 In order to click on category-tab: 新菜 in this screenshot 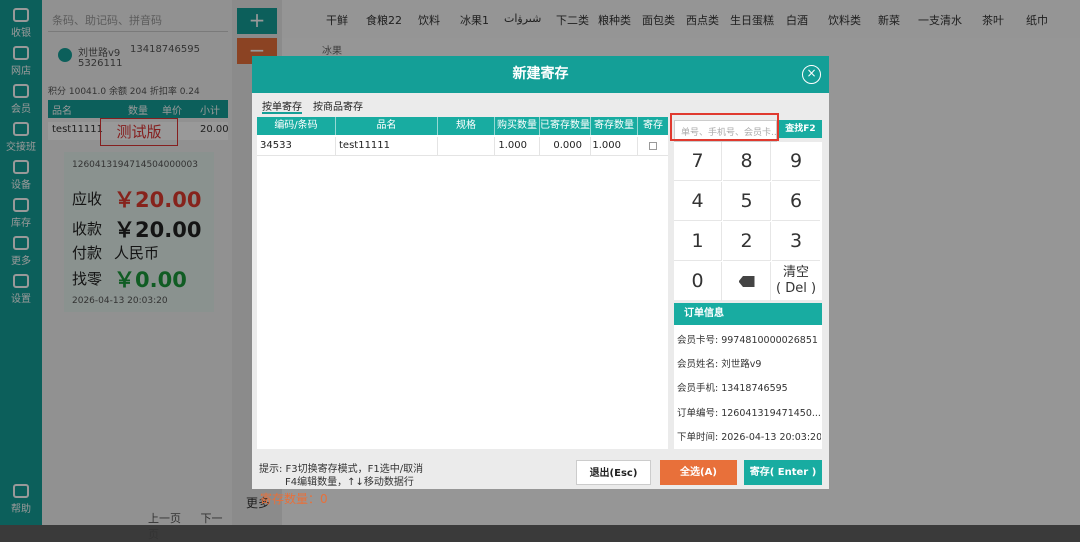, I will do `click(889, 20)`.